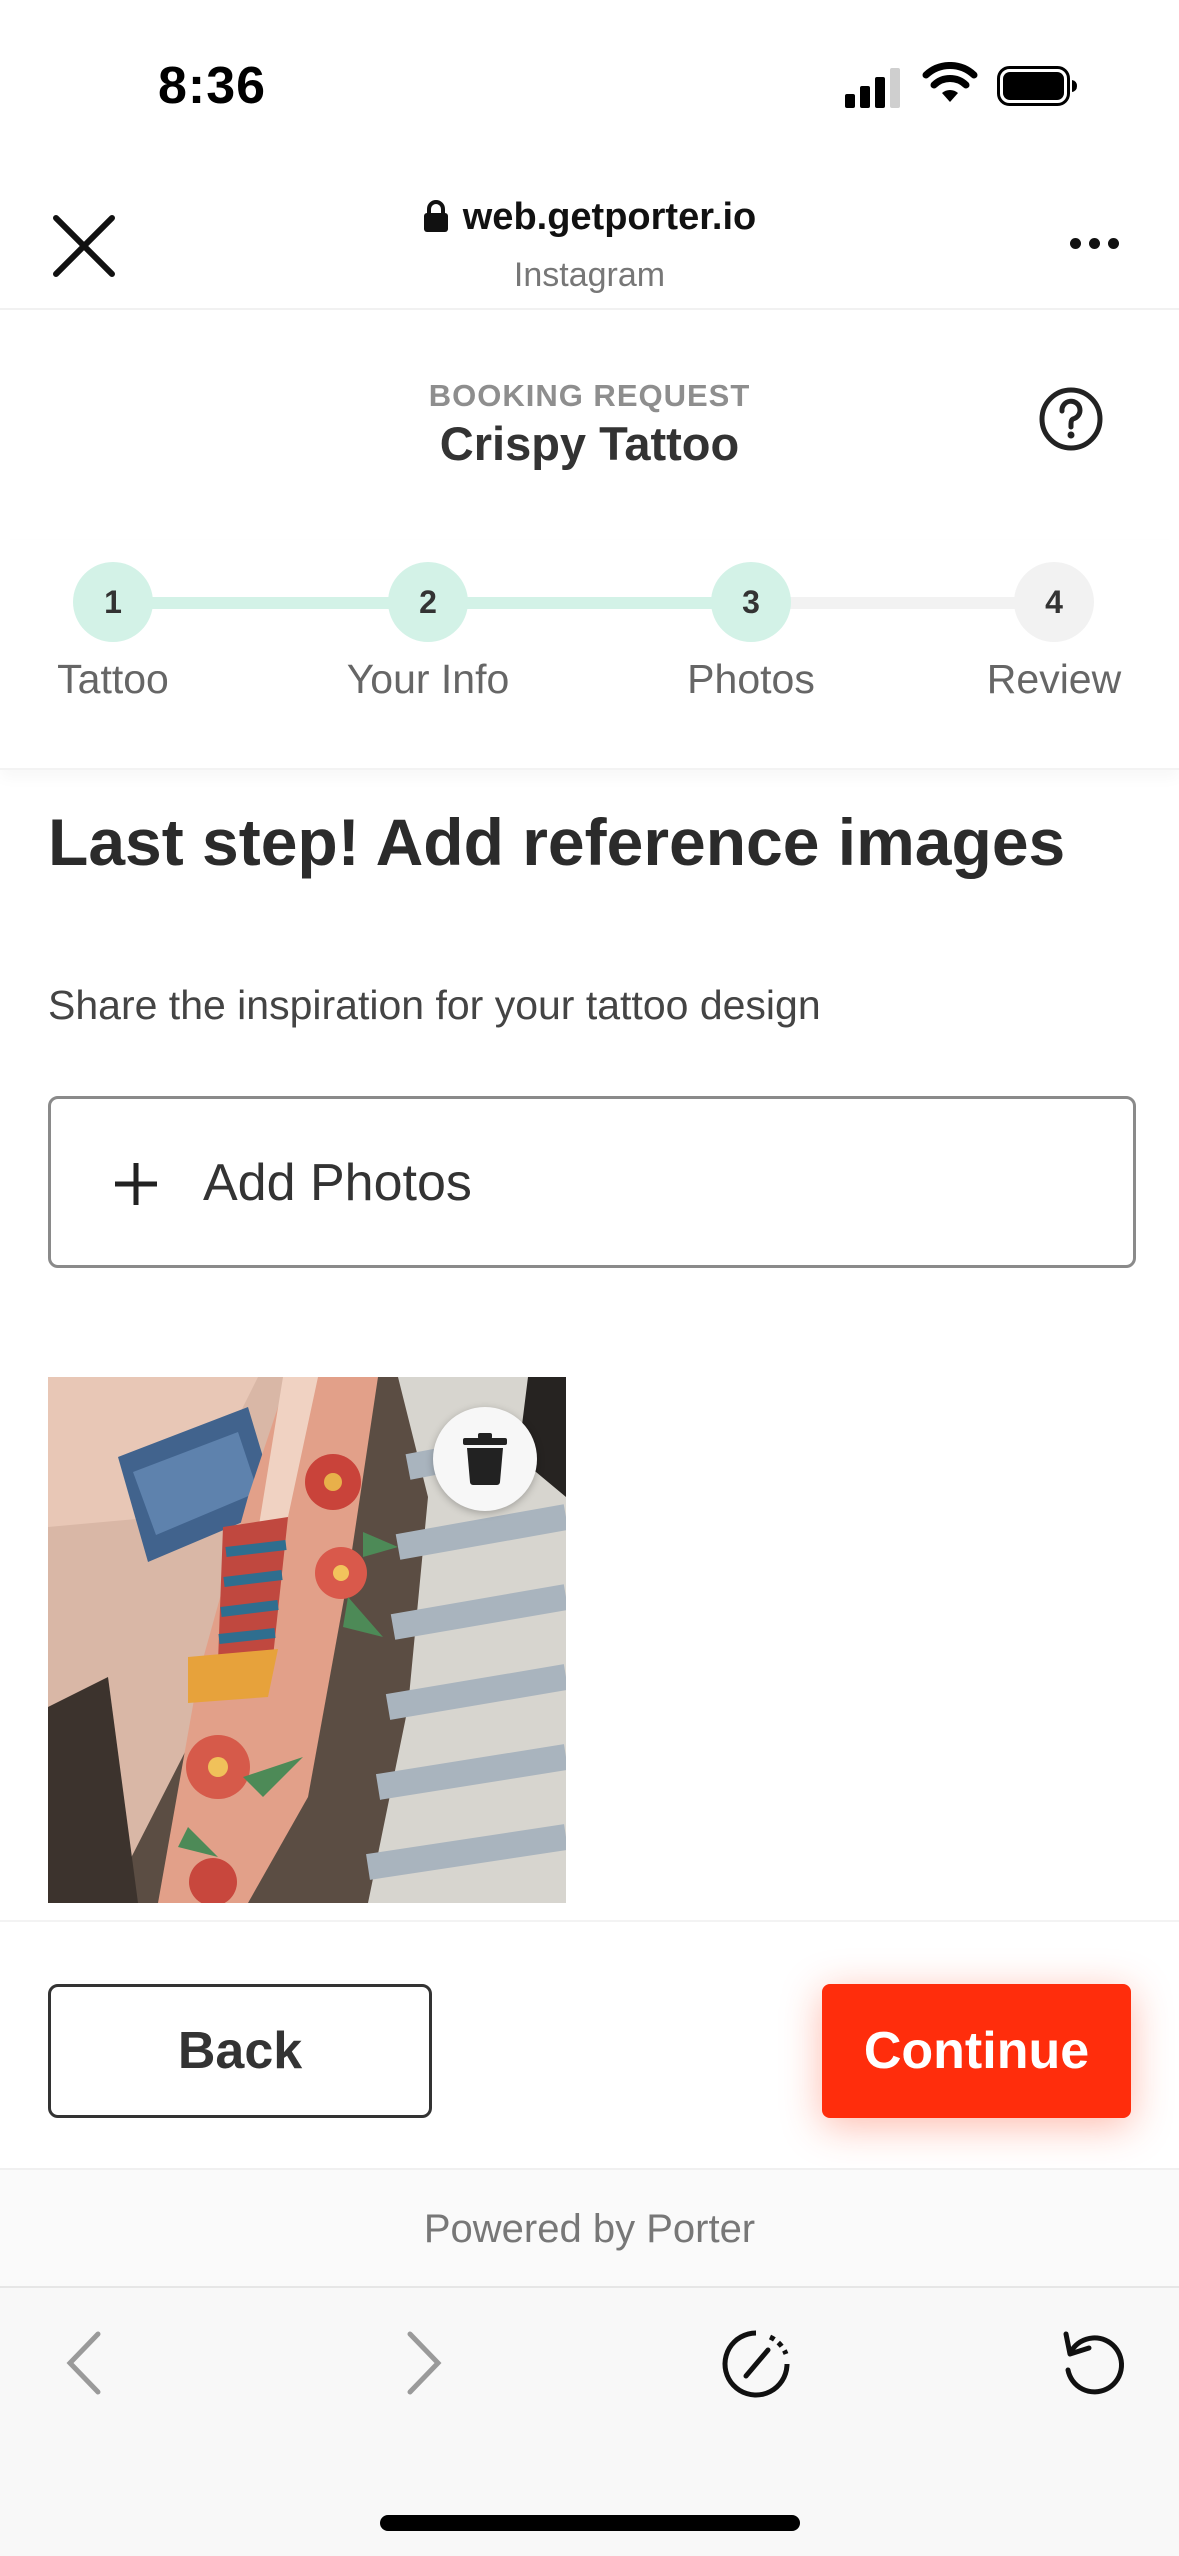  I want to click on step-3-circle: 3, so click(751, 602).